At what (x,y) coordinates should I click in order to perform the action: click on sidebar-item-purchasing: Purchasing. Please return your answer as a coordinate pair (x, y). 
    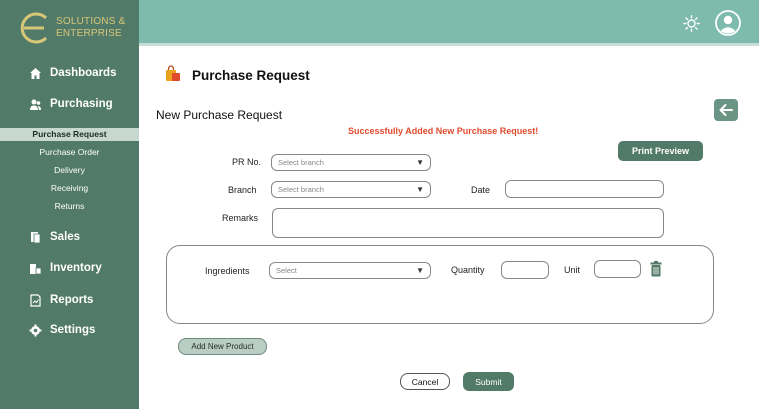
    Looking at the image, I should click on (70, 104).